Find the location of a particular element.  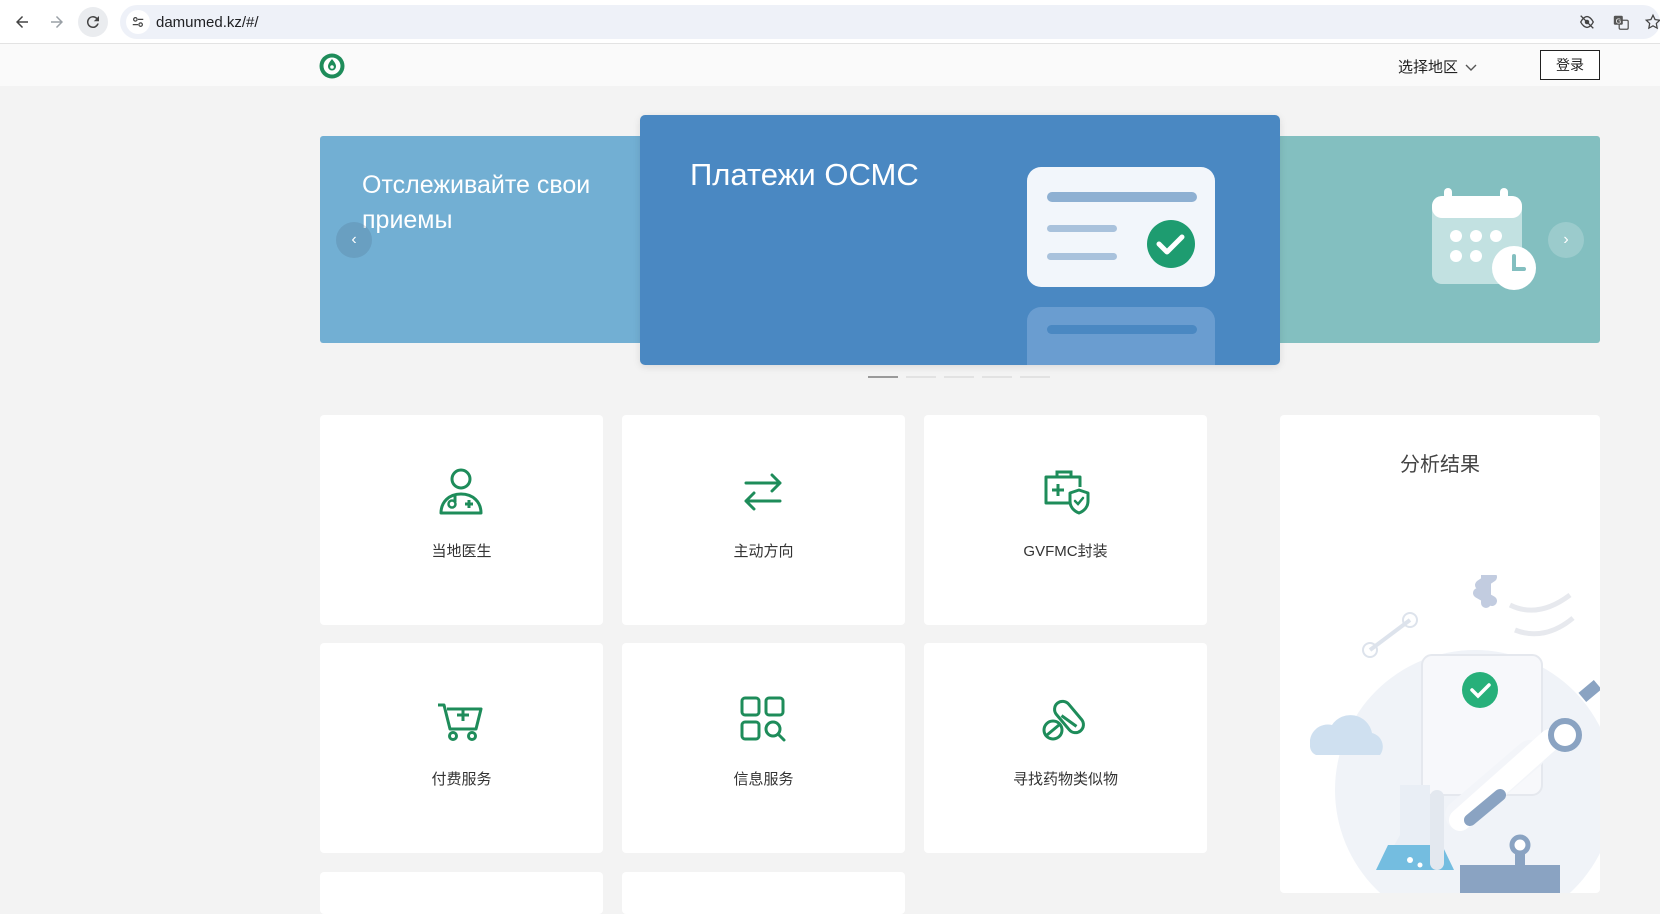

svg-text: G is located at coordinates (1619, 20).